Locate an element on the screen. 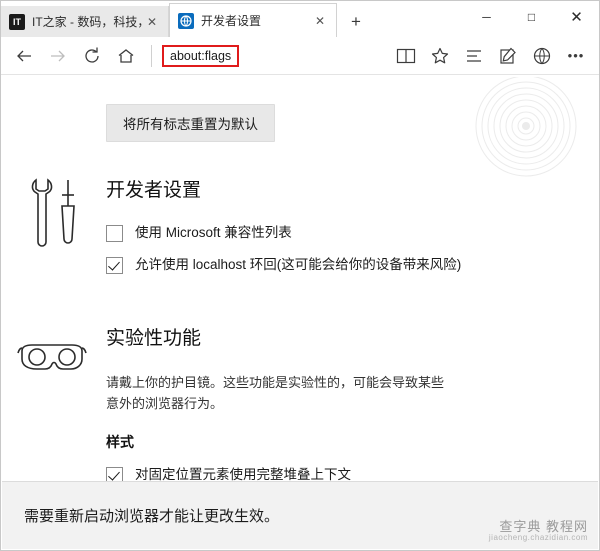 The width and height of the screenshot is (600, 551). tab-close-icon-ithome: ✕ is located at coordinates (152, 22).